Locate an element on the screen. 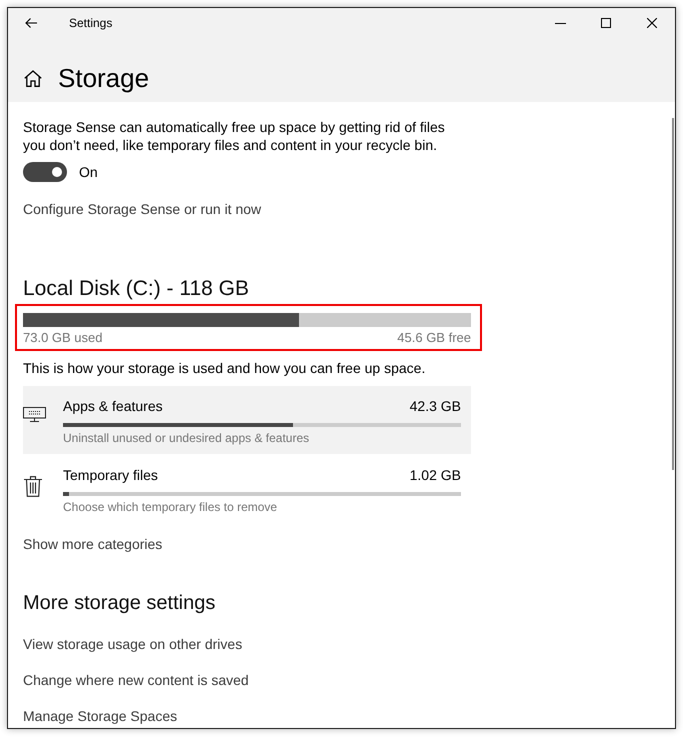  settings-link: Change where new content is saved is located at coordinates (136, 680).